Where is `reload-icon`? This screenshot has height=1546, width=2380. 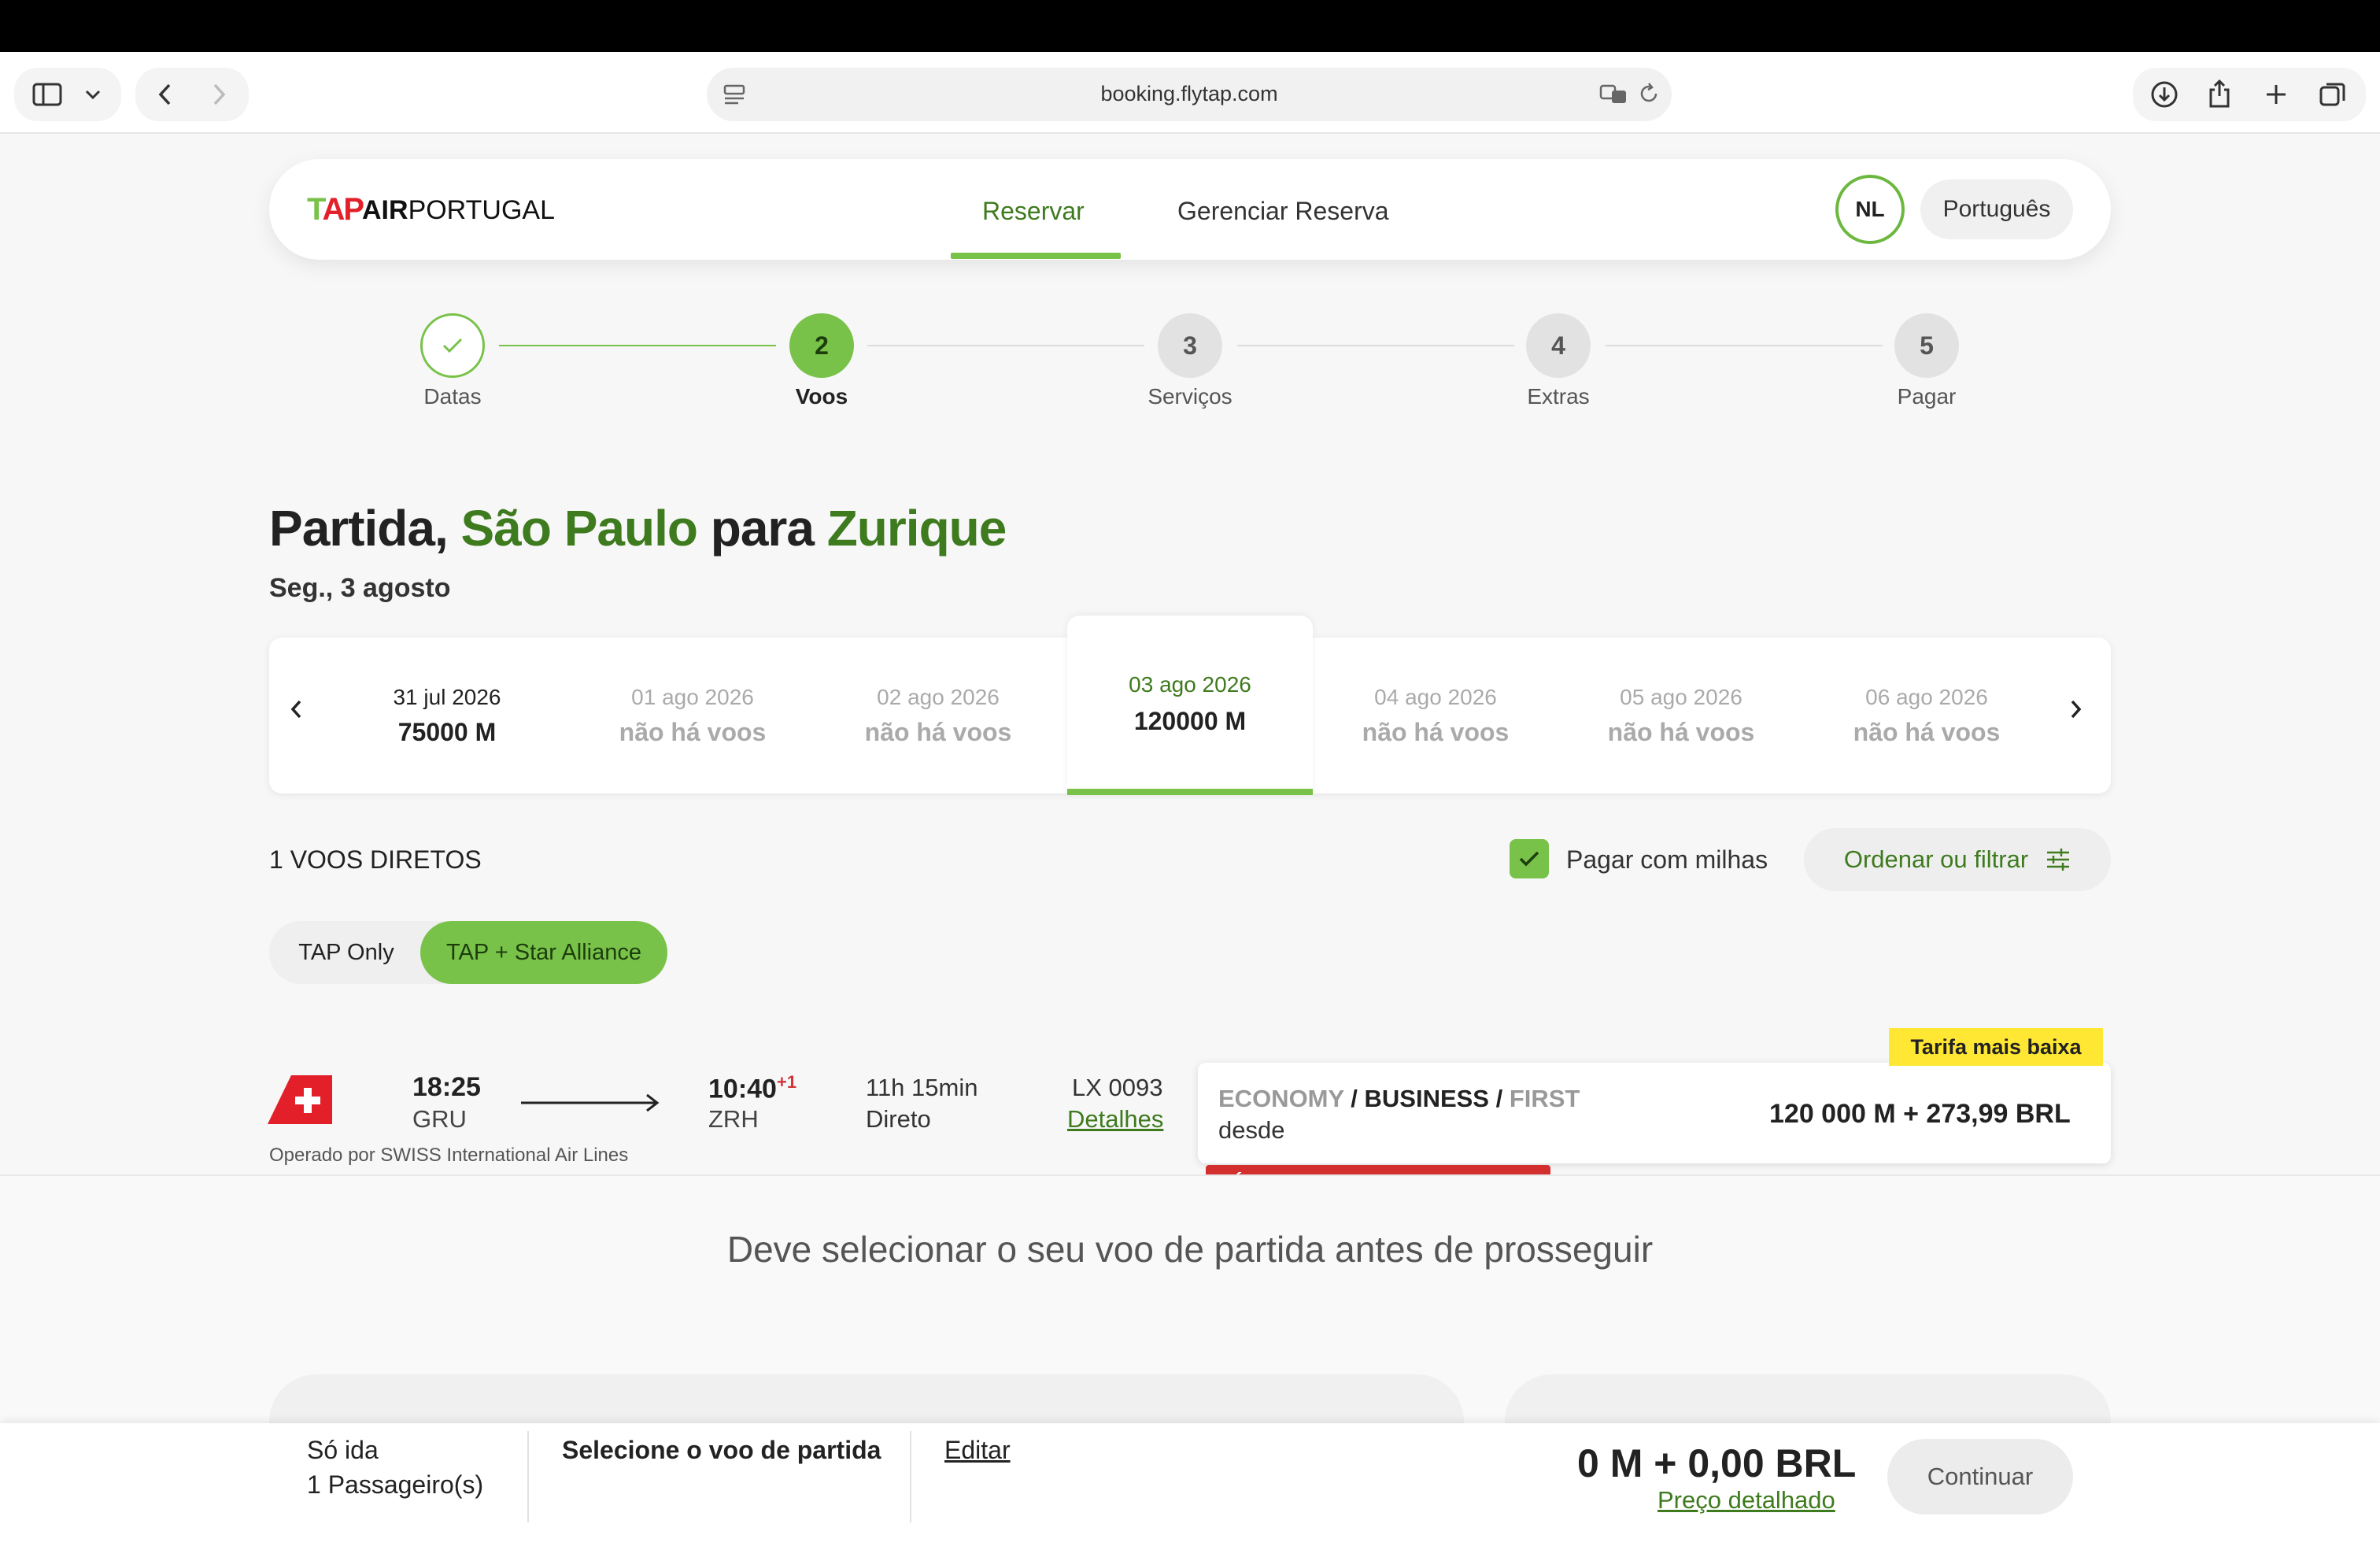 reload-icon is located at coordinates (1649, 96).